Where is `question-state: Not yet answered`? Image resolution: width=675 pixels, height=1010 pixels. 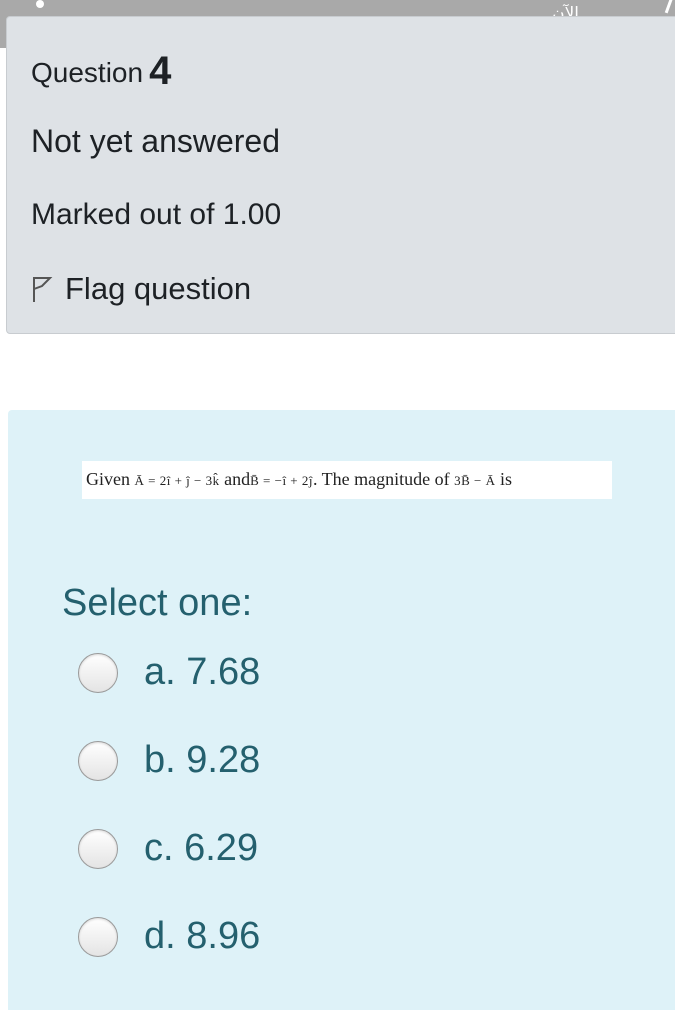
question-state: Not yet answered is located at coordinates (156, 141).